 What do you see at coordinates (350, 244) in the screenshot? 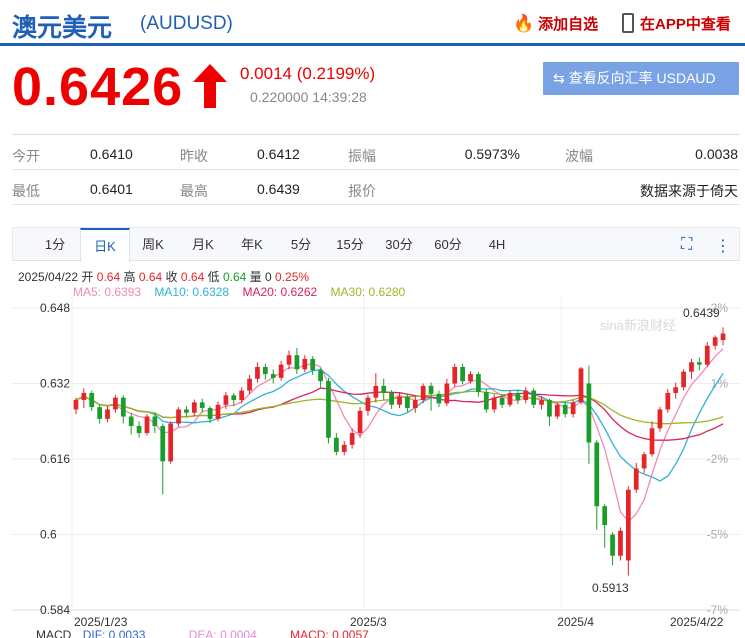
I see `tab-15min: 15分` at bounding box center [350, 244].